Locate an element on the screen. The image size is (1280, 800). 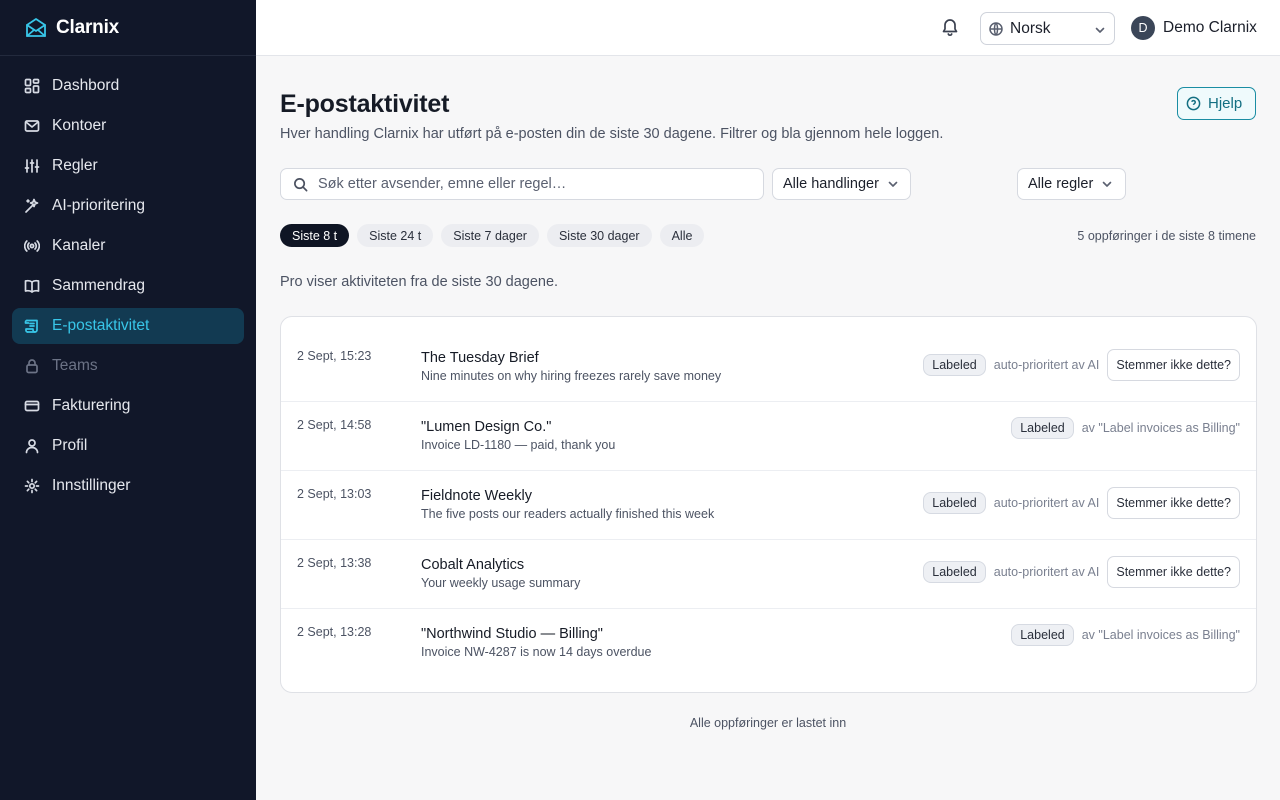
sidebar-item-label: Kanaler is located at coordinates (79, 245).